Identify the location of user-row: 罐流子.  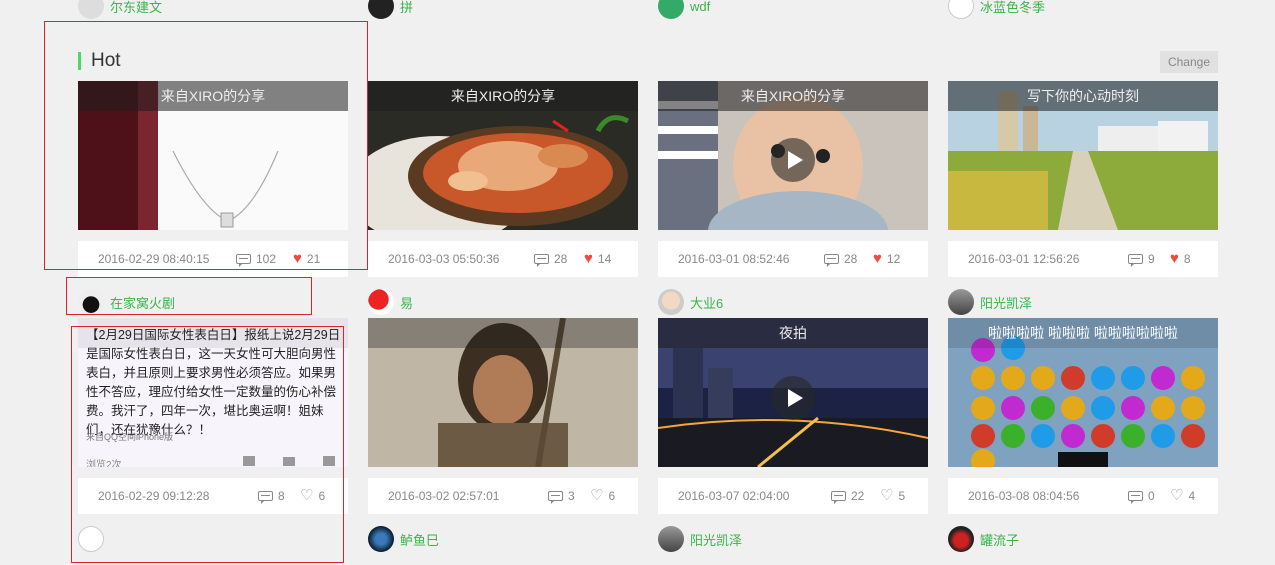
(983, 539).